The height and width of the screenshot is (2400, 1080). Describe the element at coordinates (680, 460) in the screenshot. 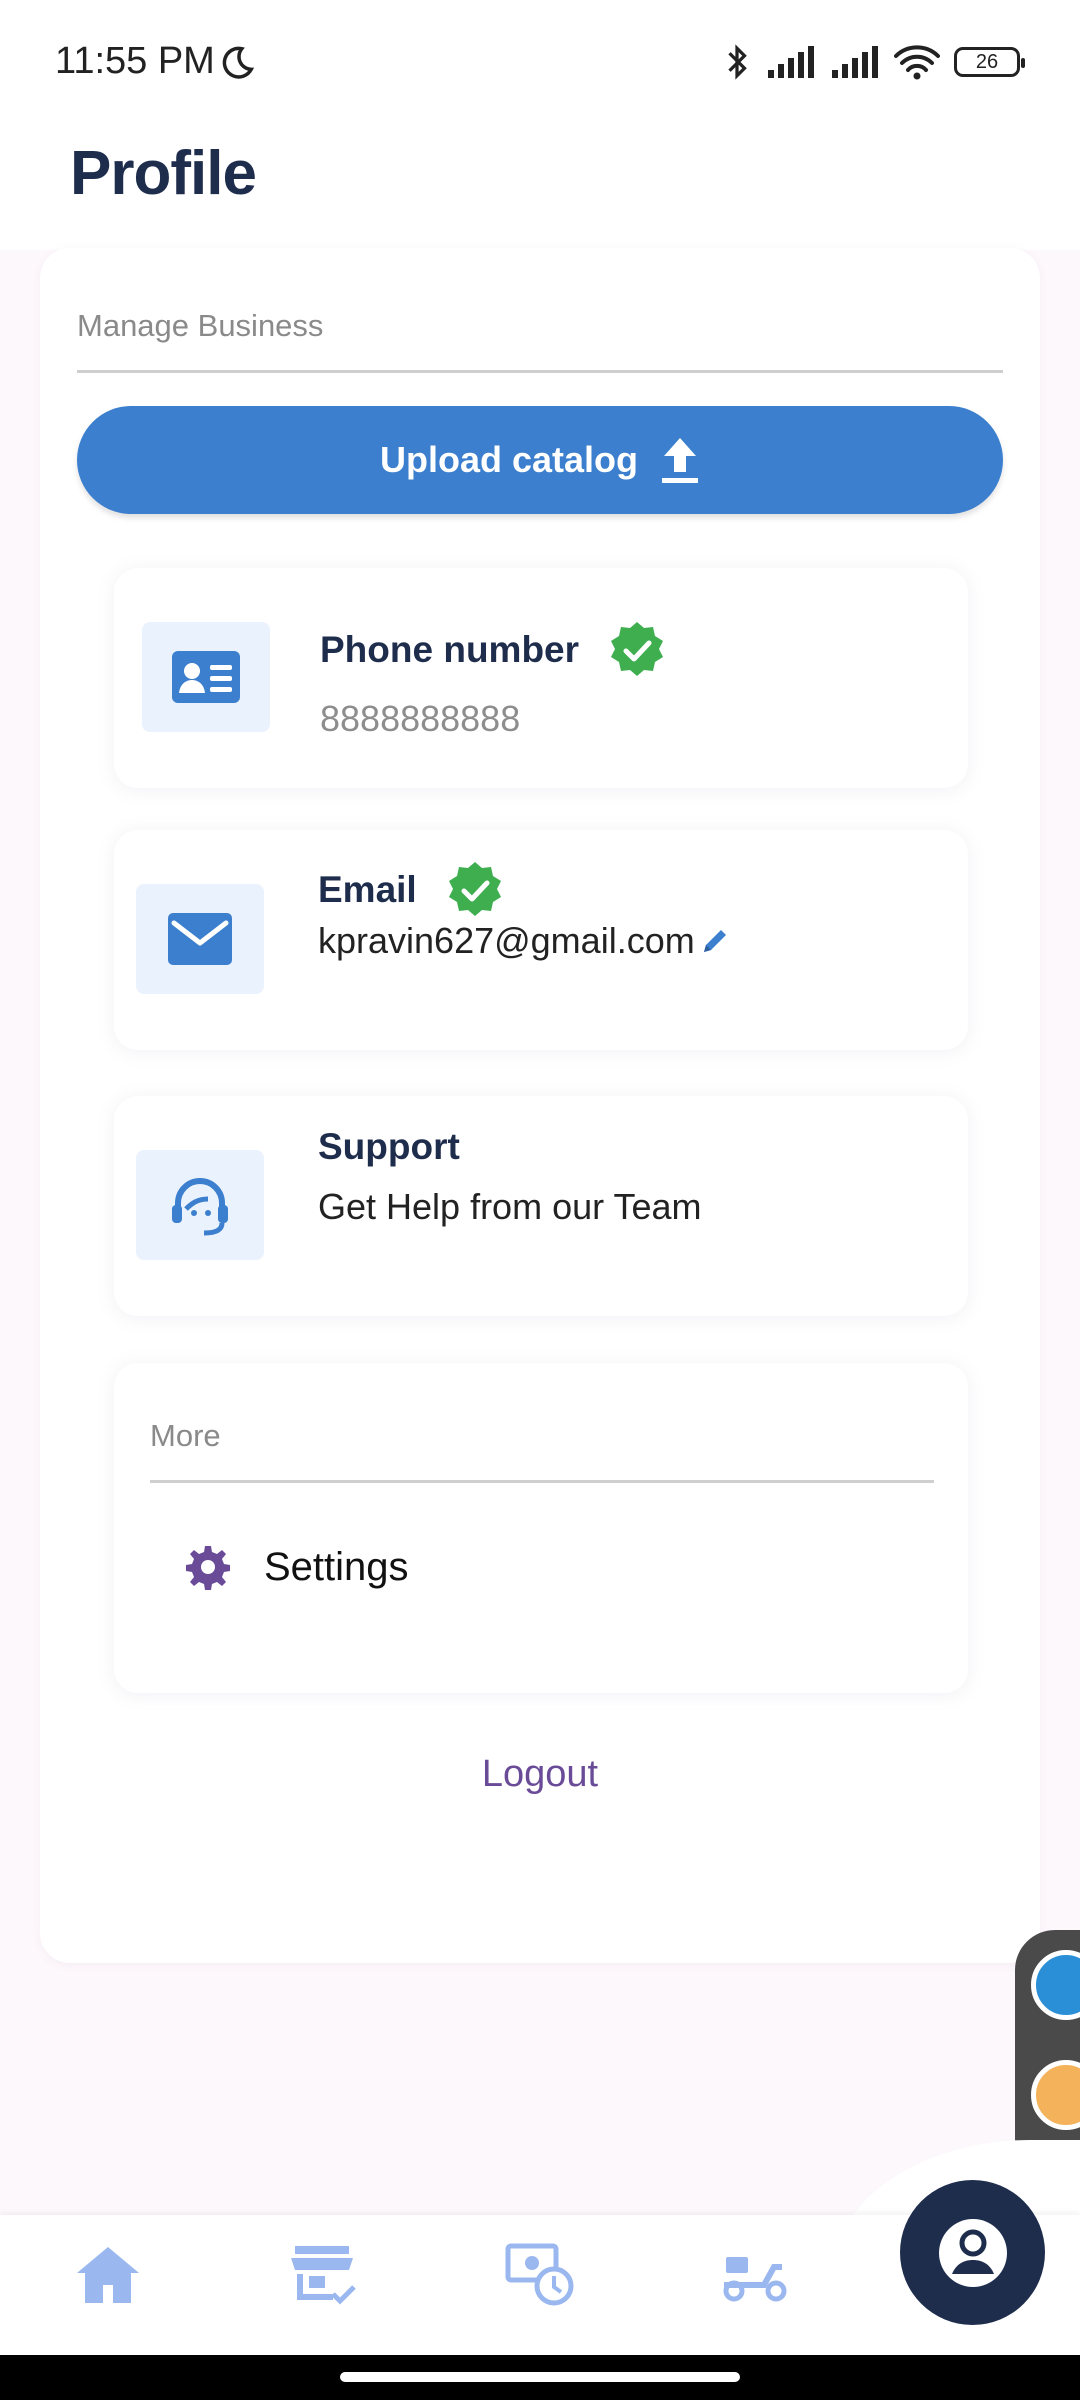

I see `upload-icon` at that location.